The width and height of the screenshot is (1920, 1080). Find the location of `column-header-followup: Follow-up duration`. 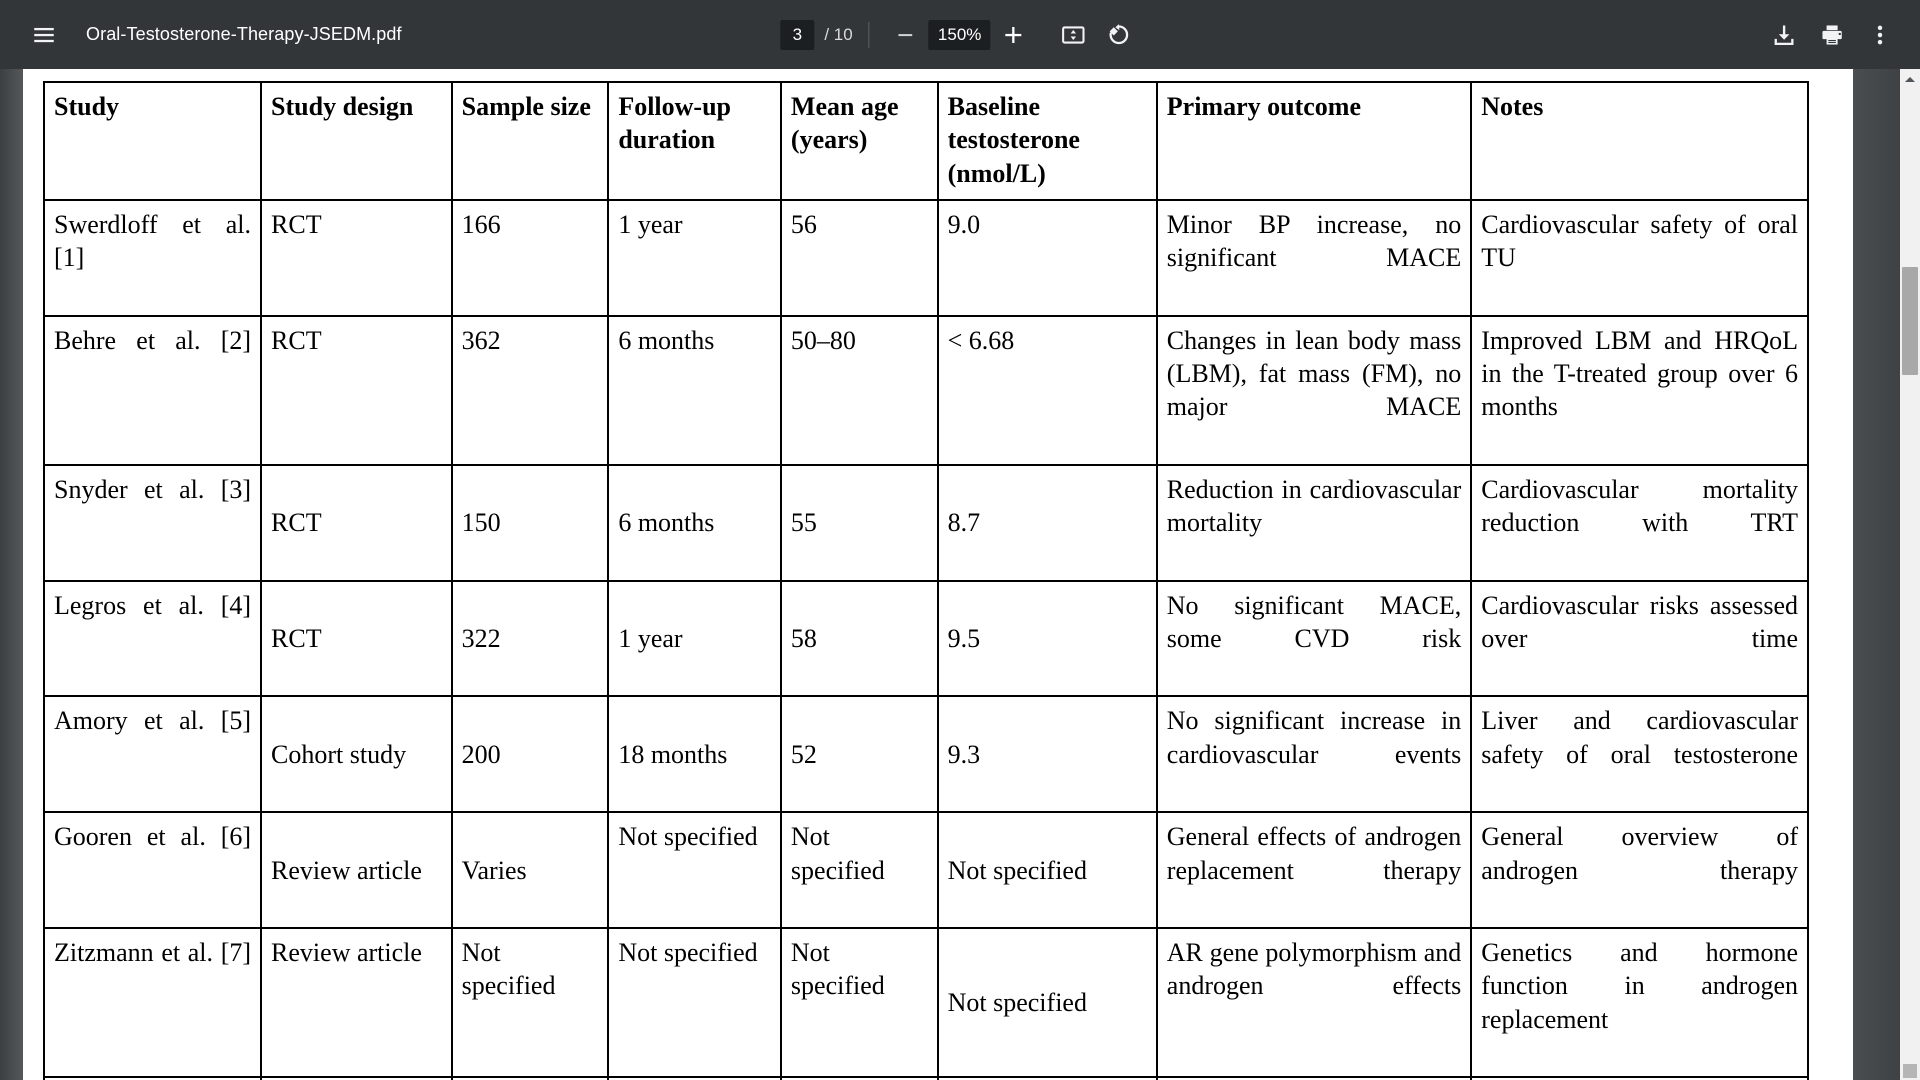

column-header-followup: Follow-up duration is located at coordinates (694, 141).